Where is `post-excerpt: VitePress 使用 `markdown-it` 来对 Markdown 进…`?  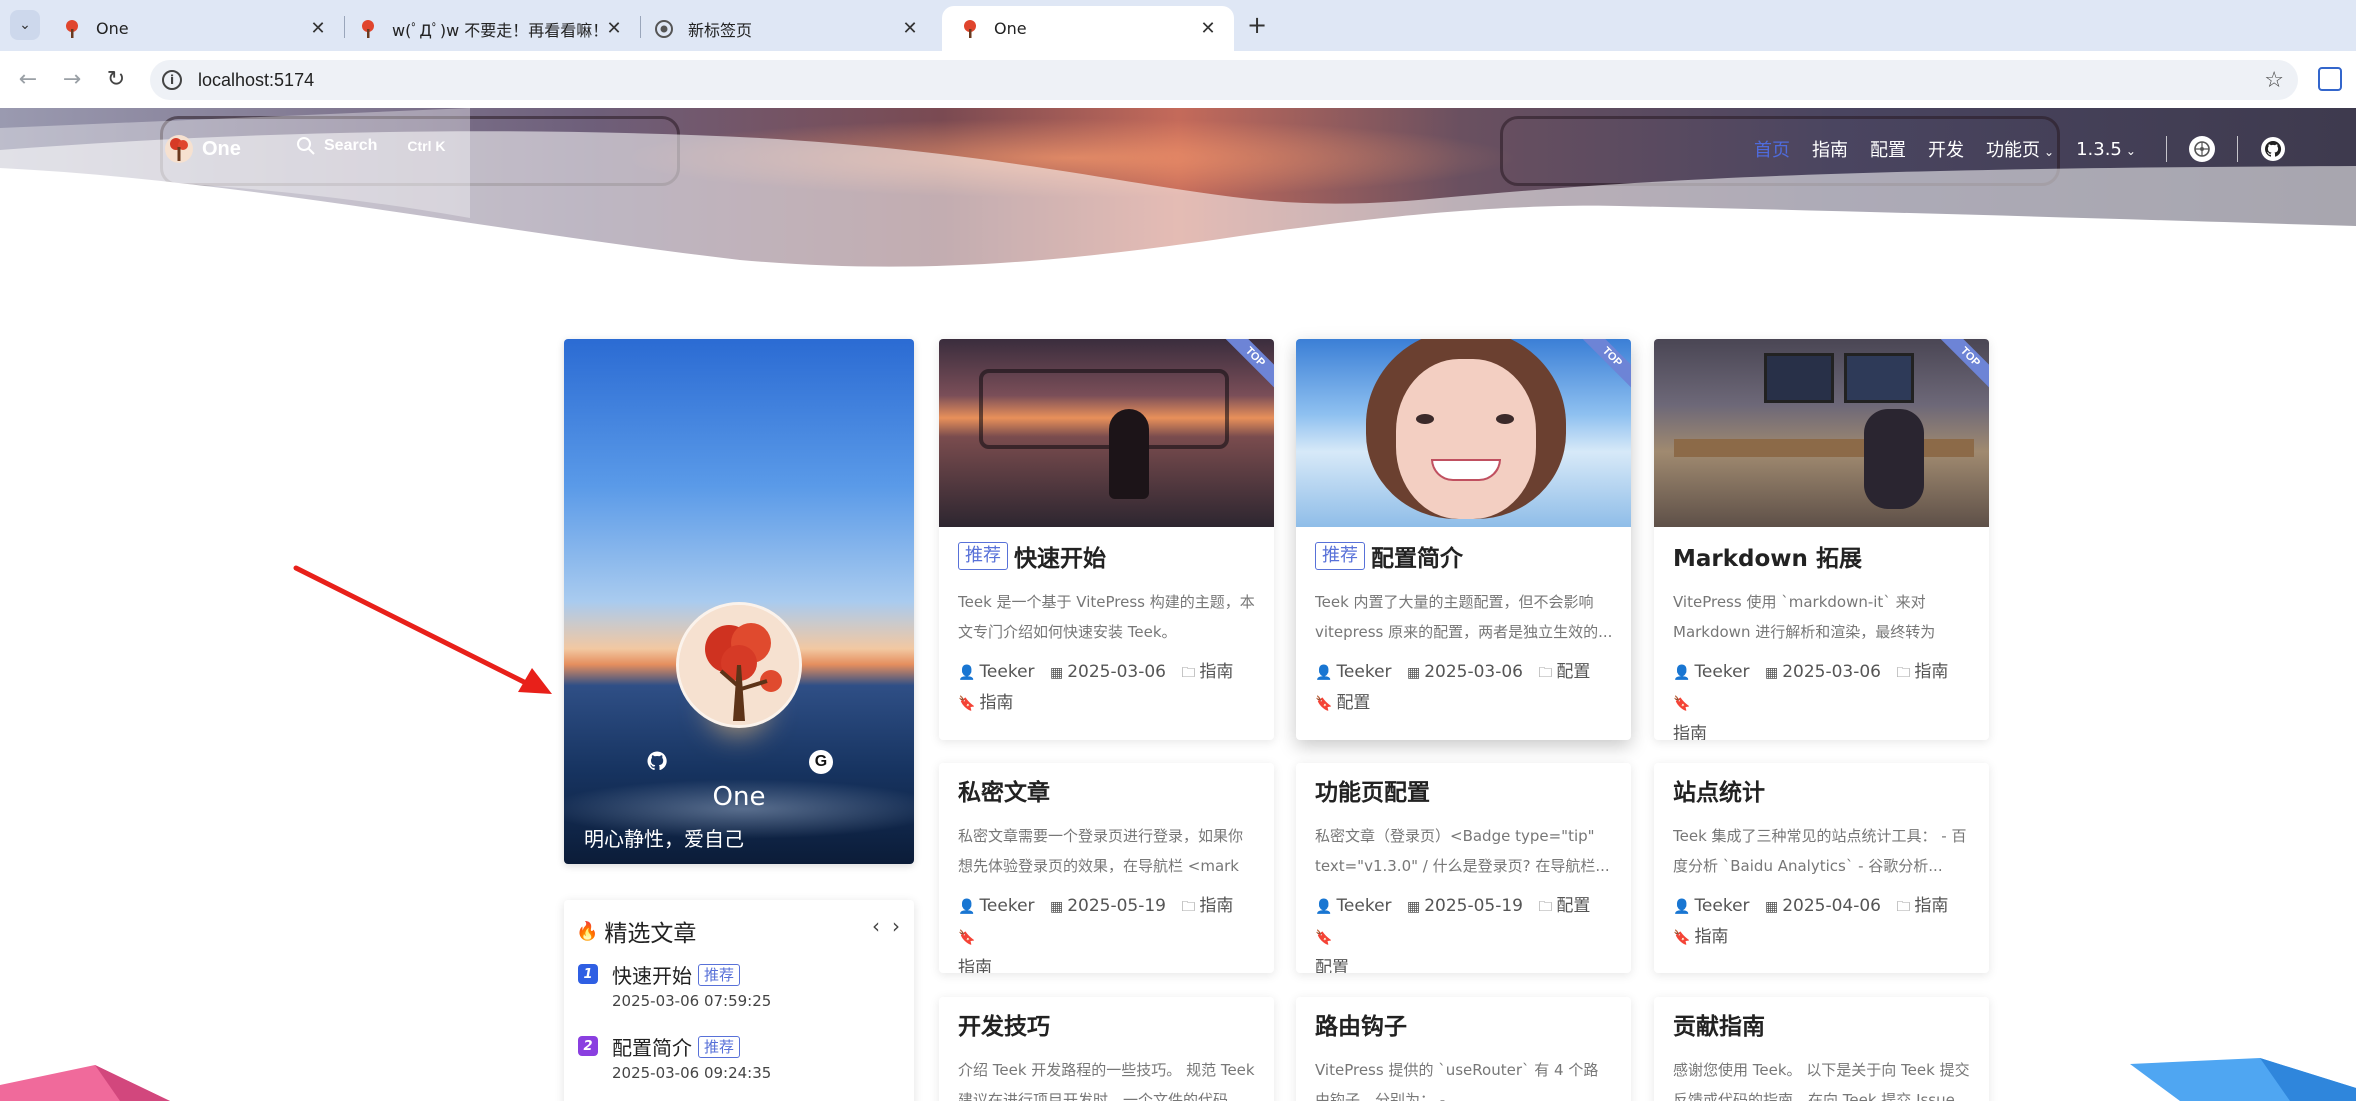 post-excerpt: VitePress 使用 `markdown-it` 来对 Markdown 进… is located at coordinates (1804, 617).